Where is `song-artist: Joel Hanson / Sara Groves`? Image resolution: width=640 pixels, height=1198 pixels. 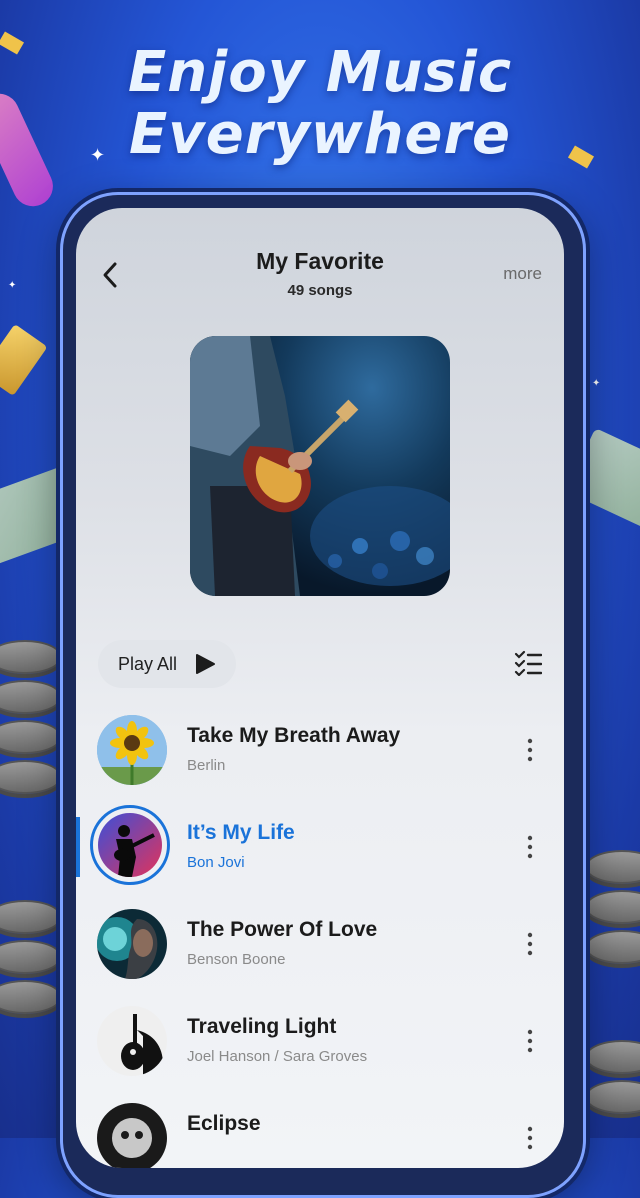 song-artist: Joel Hanson / Sara Groves is located at coordinates (277, 1056).